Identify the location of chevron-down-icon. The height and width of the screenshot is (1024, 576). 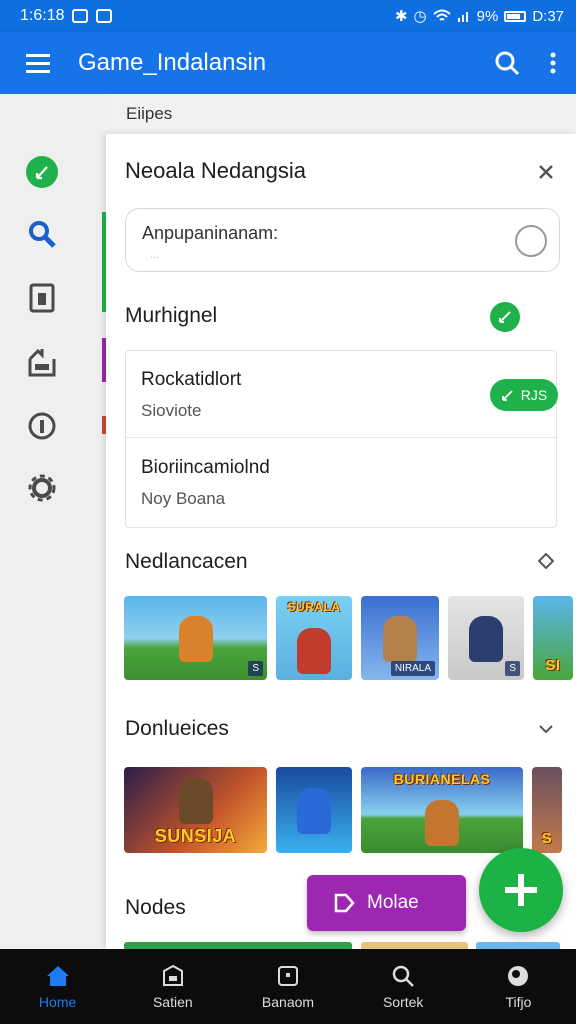
(546, 729).